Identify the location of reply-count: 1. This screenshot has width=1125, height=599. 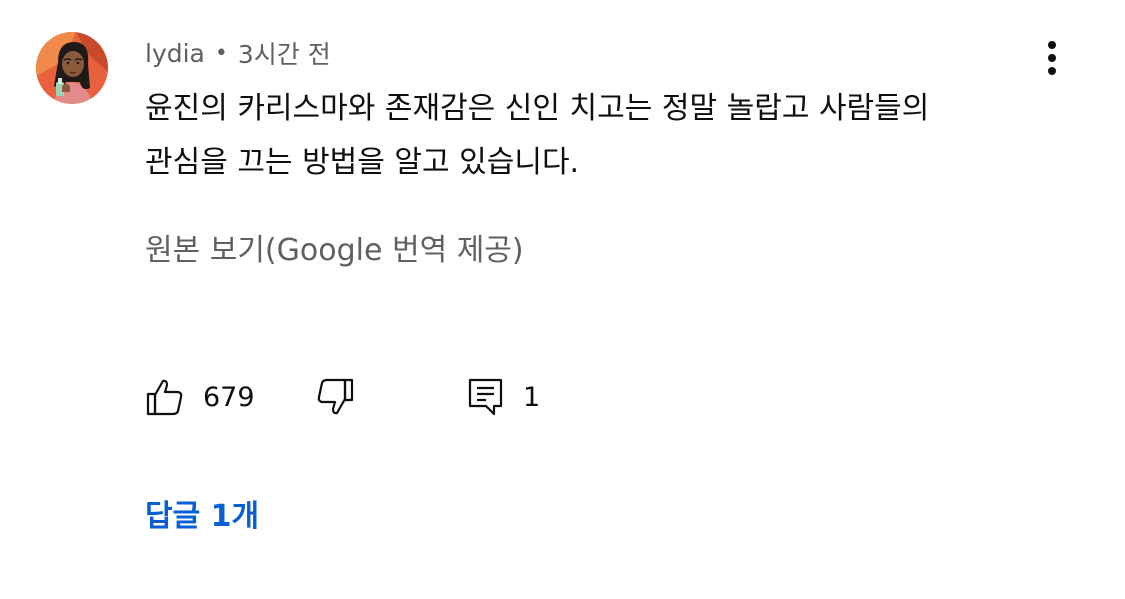
(532, 397).